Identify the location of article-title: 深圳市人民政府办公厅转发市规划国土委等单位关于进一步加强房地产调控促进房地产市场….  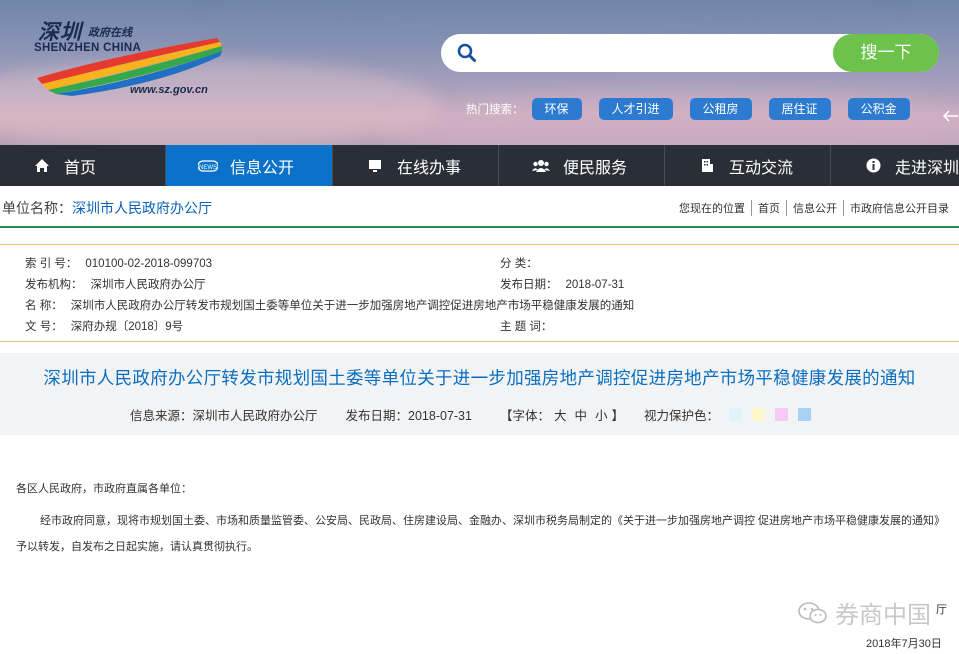
(479, 378).